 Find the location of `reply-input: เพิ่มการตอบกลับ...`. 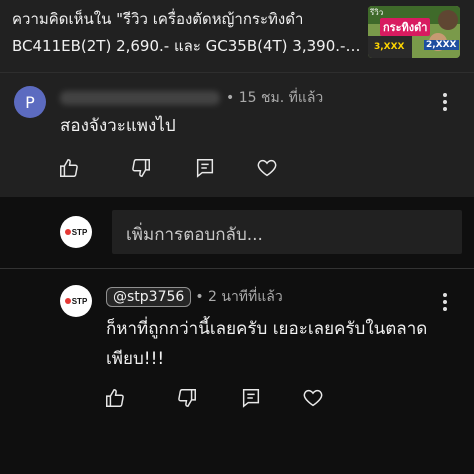

reply-input: เพิ่มการตอบกลับ... is located at coordinates (287, 232).